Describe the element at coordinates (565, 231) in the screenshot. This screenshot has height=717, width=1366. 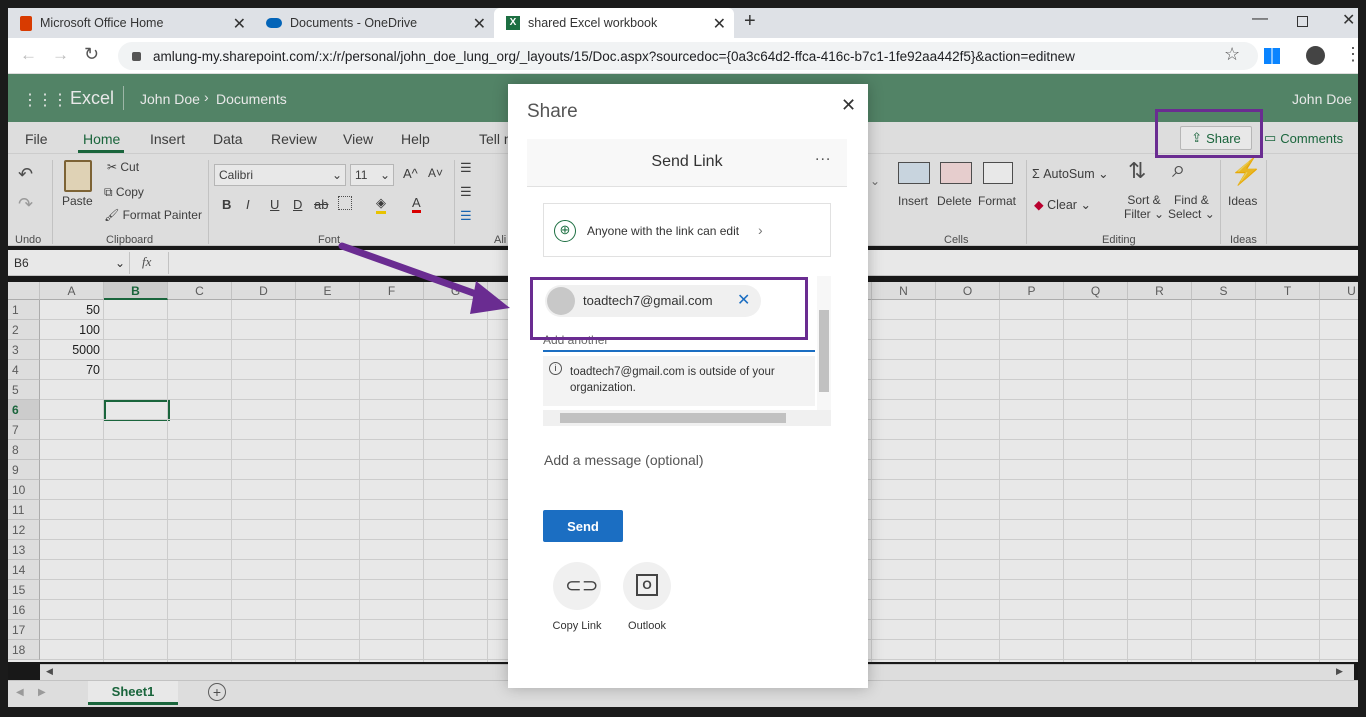
I see `globe-icon: ⊕` at that location.